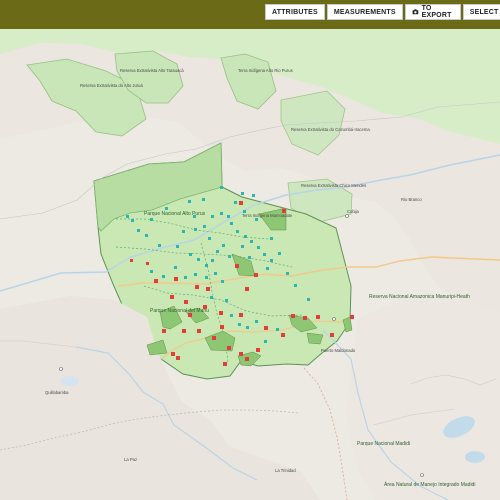 This screenshot has height=500, width=500. What do you see at coordinates (330, 129) in the screenshot?
I see `label-reserva-cazumba: Reserva Extrativista do Cazumbá-Iracema` at bounding box center [330, 129].